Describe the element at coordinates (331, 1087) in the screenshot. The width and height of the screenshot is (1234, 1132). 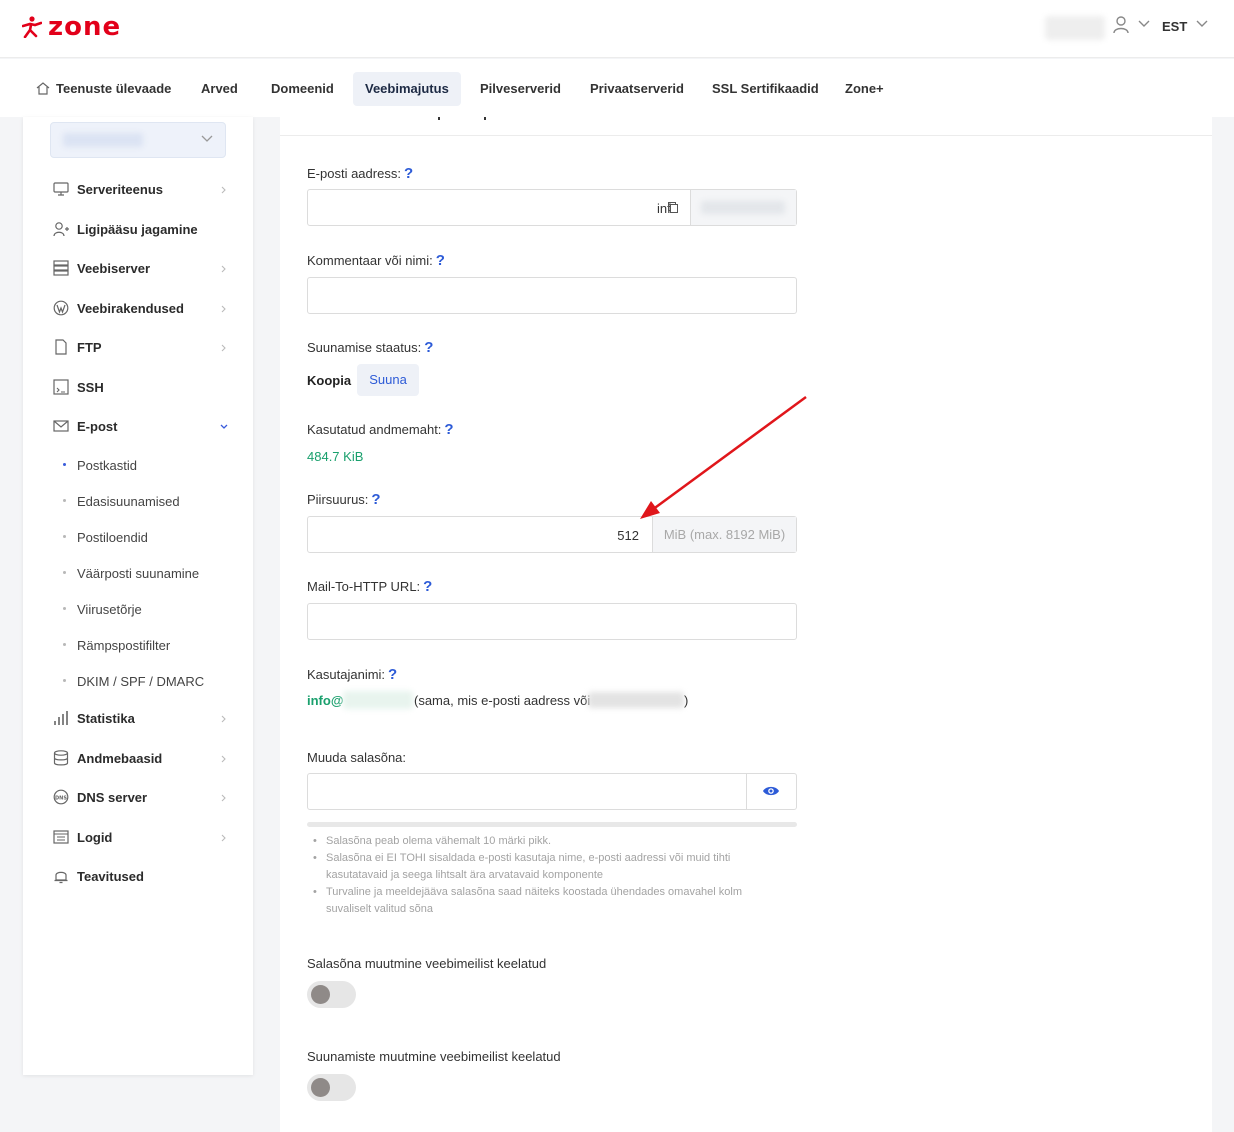
I see `webmail-forward-toggle` at that location.